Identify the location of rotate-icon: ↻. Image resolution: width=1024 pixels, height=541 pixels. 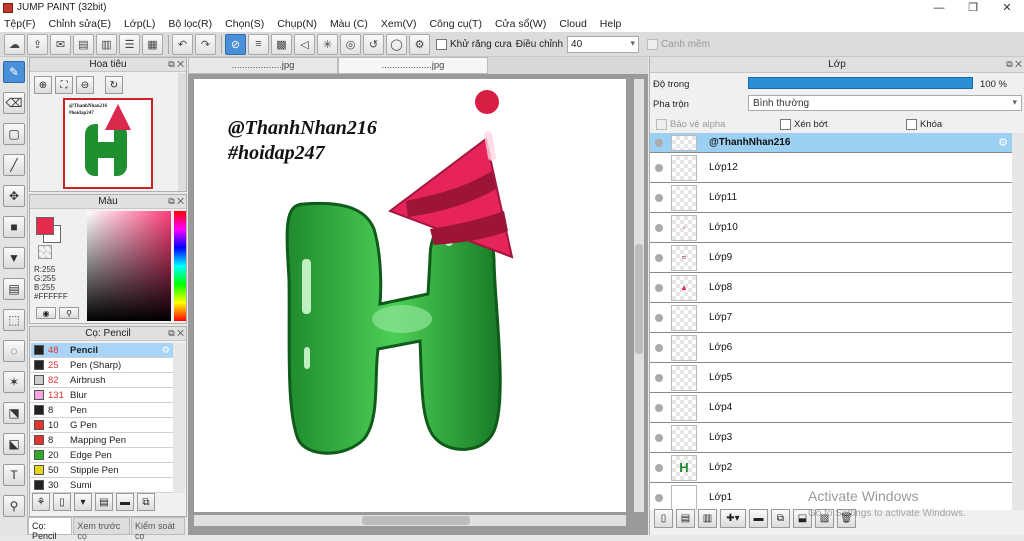
(114, 85).